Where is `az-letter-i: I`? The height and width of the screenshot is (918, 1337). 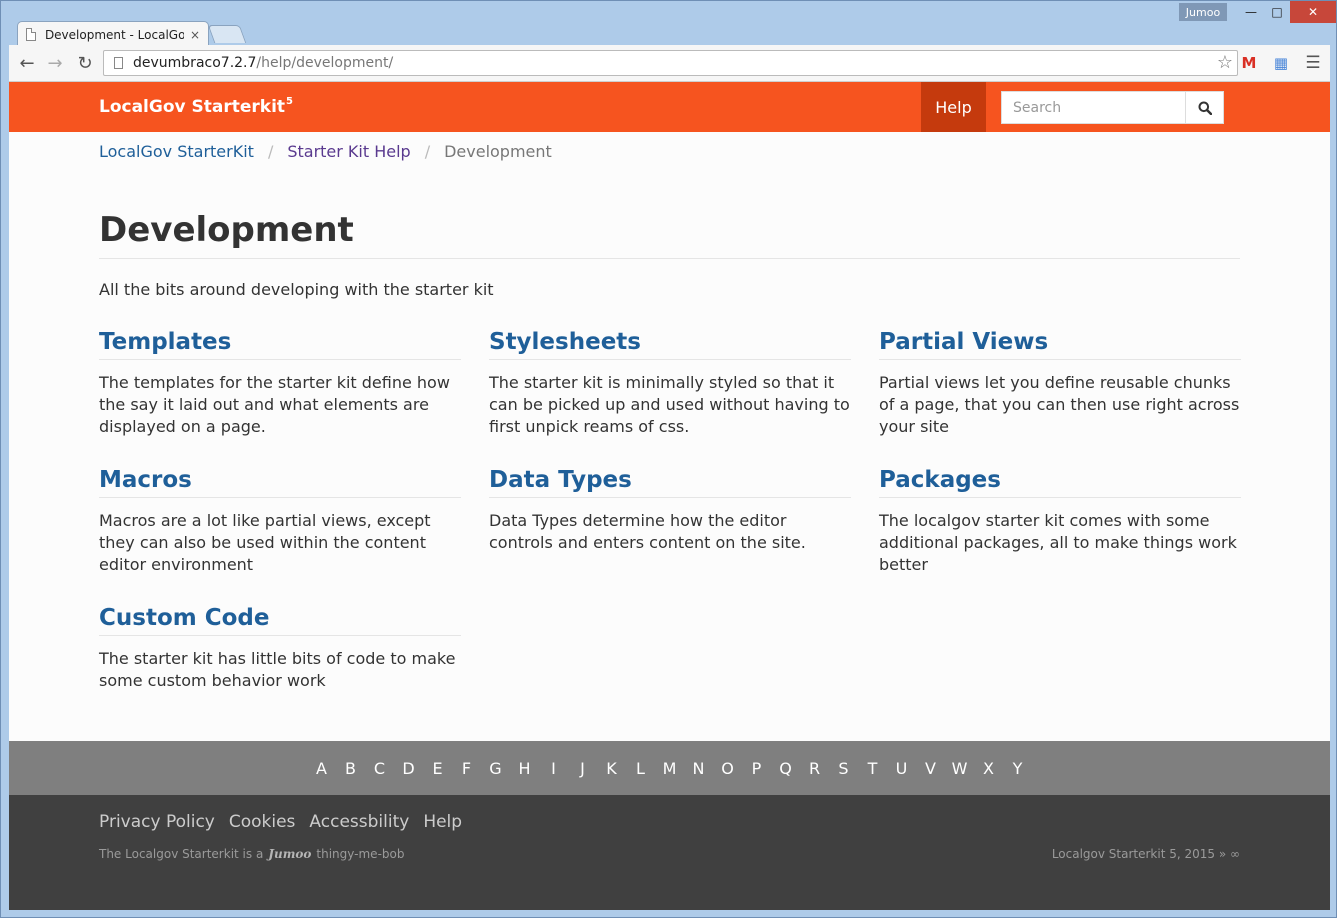 az-letter-i: I is located at coordinates (553, 768).